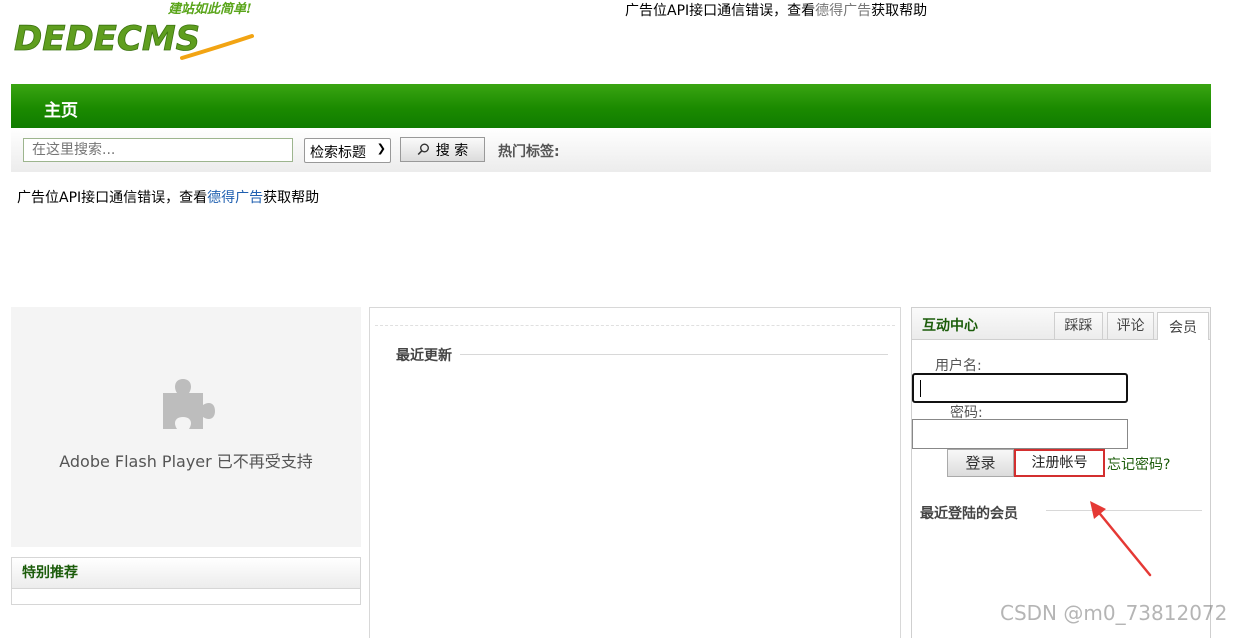  Describe the element at coordinates (1183, 326) in the screenshot. I see `tab-members: 会员` at that location.